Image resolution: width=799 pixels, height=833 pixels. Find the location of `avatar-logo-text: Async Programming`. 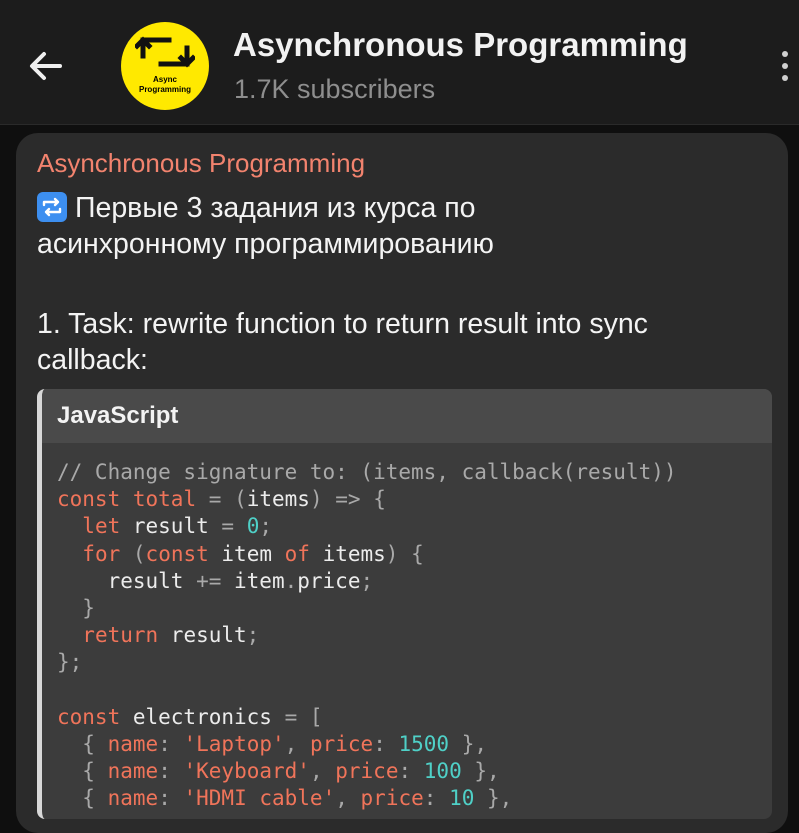

avatar-logo-text: Async Programming is located at coordinates (165, 85).